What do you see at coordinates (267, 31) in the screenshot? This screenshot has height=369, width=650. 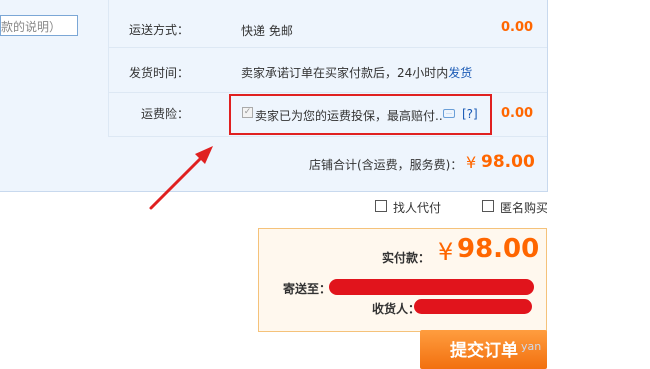 I see `shipping-method-value: 快递 免邮` at bounding box center [267, 31].